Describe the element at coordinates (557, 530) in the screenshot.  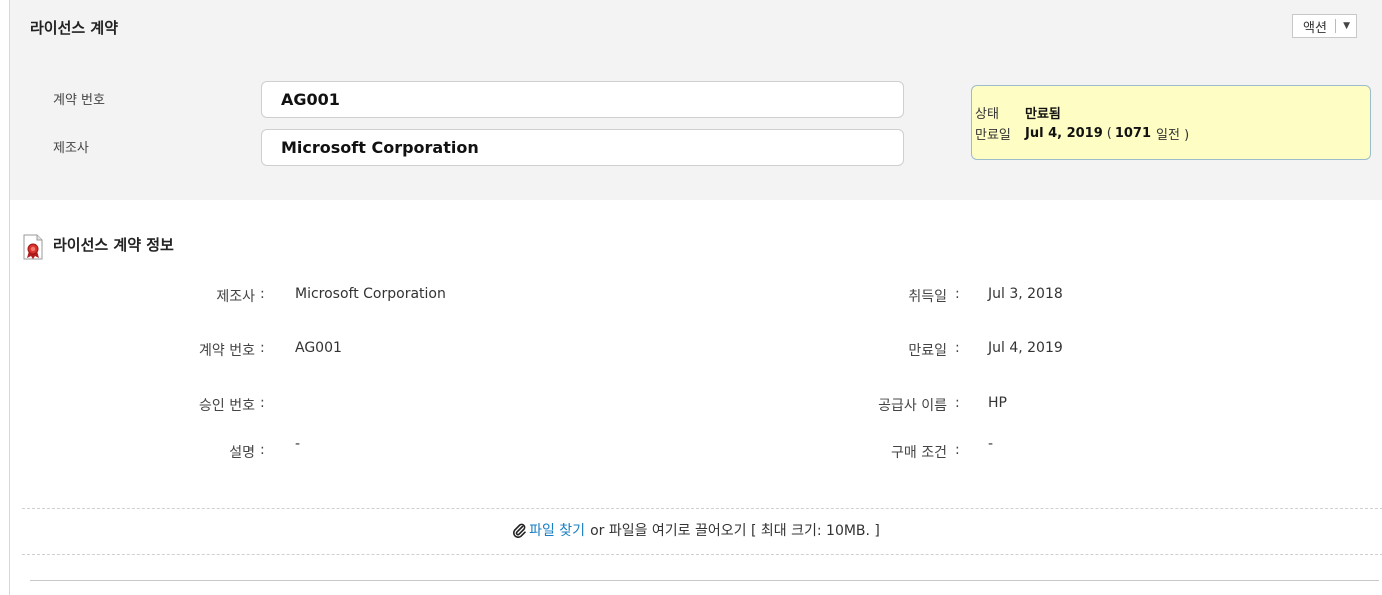
I see `browse-files-link: 파일 찾기` at that location.